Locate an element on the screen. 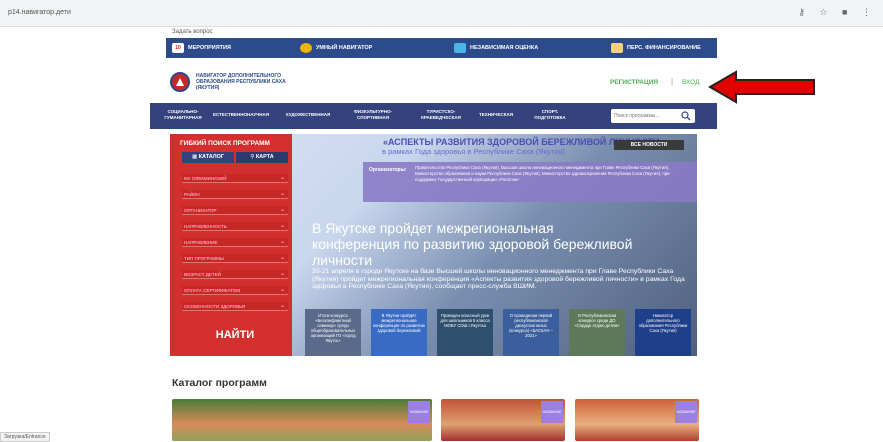 The image size is (883, 442). find-button: НАЙТИ is located at coordinates (235, 335).